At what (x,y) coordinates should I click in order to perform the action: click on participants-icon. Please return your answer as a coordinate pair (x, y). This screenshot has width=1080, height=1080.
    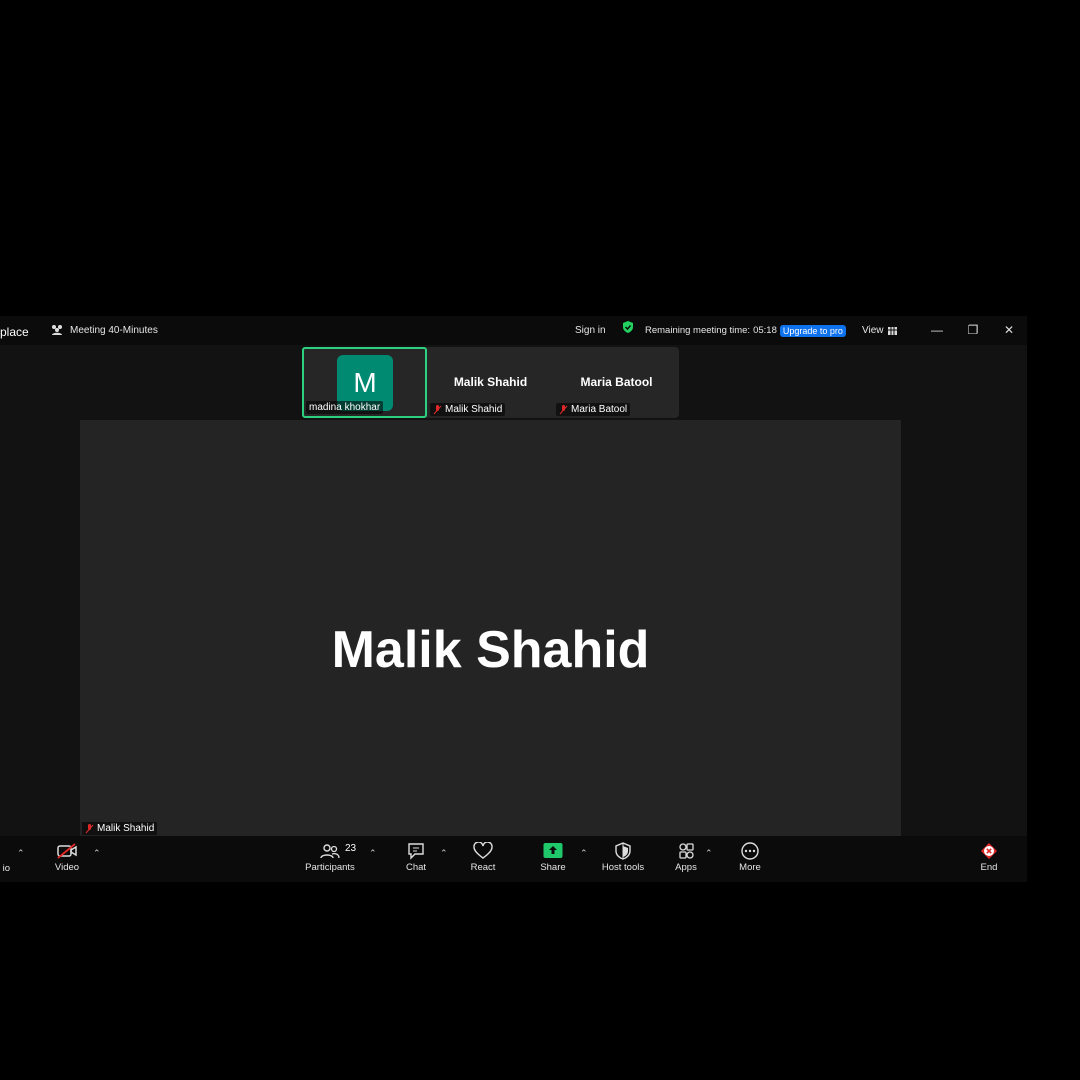
    Looking at the image, I should click on (330, 851).